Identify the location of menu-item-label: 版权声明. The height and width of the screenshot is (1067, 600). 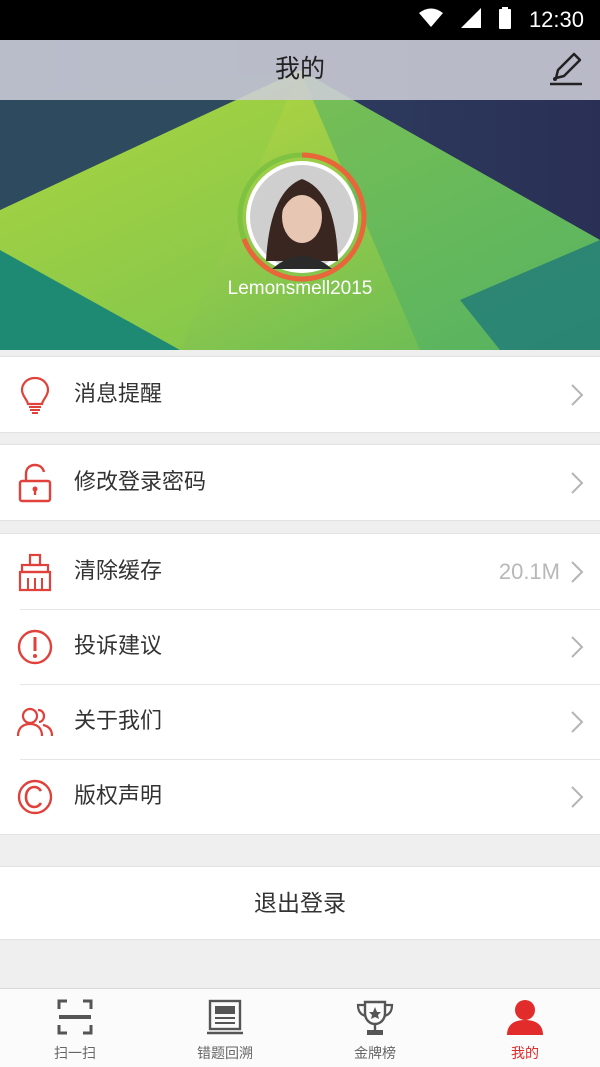
(118, 796).